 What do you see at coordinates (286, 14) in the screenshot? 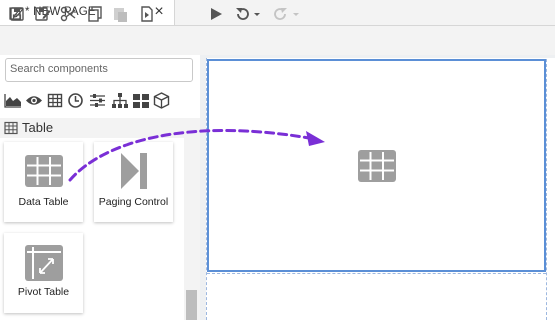
I see `redo-icon` at bounding box center [286, 14].